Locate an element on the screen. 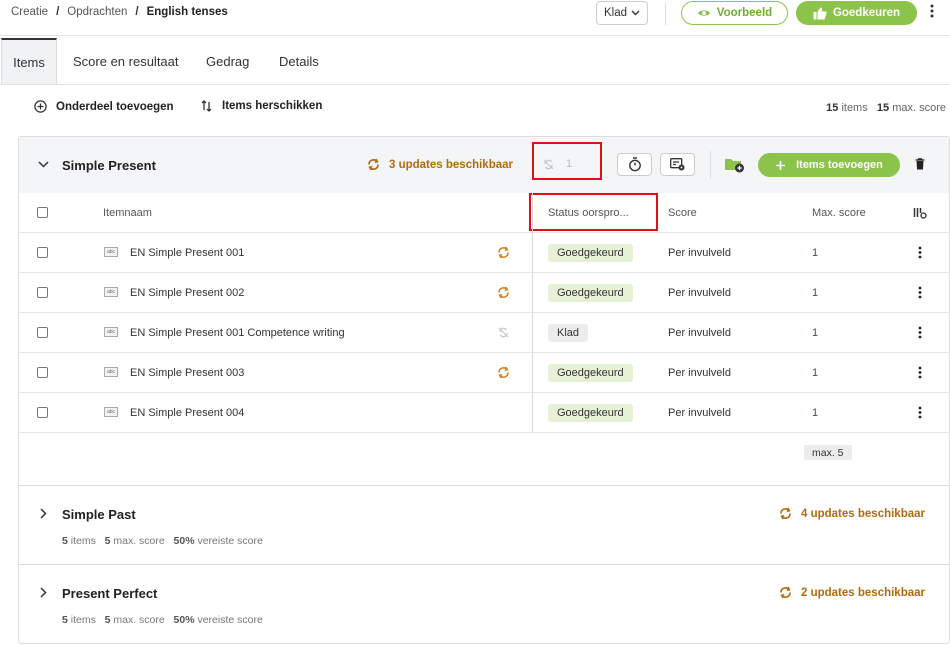 This screenshot has height=645, width=950. breadcrumb-opdrachten: Opdrachten is located at coordinates (97, 12).